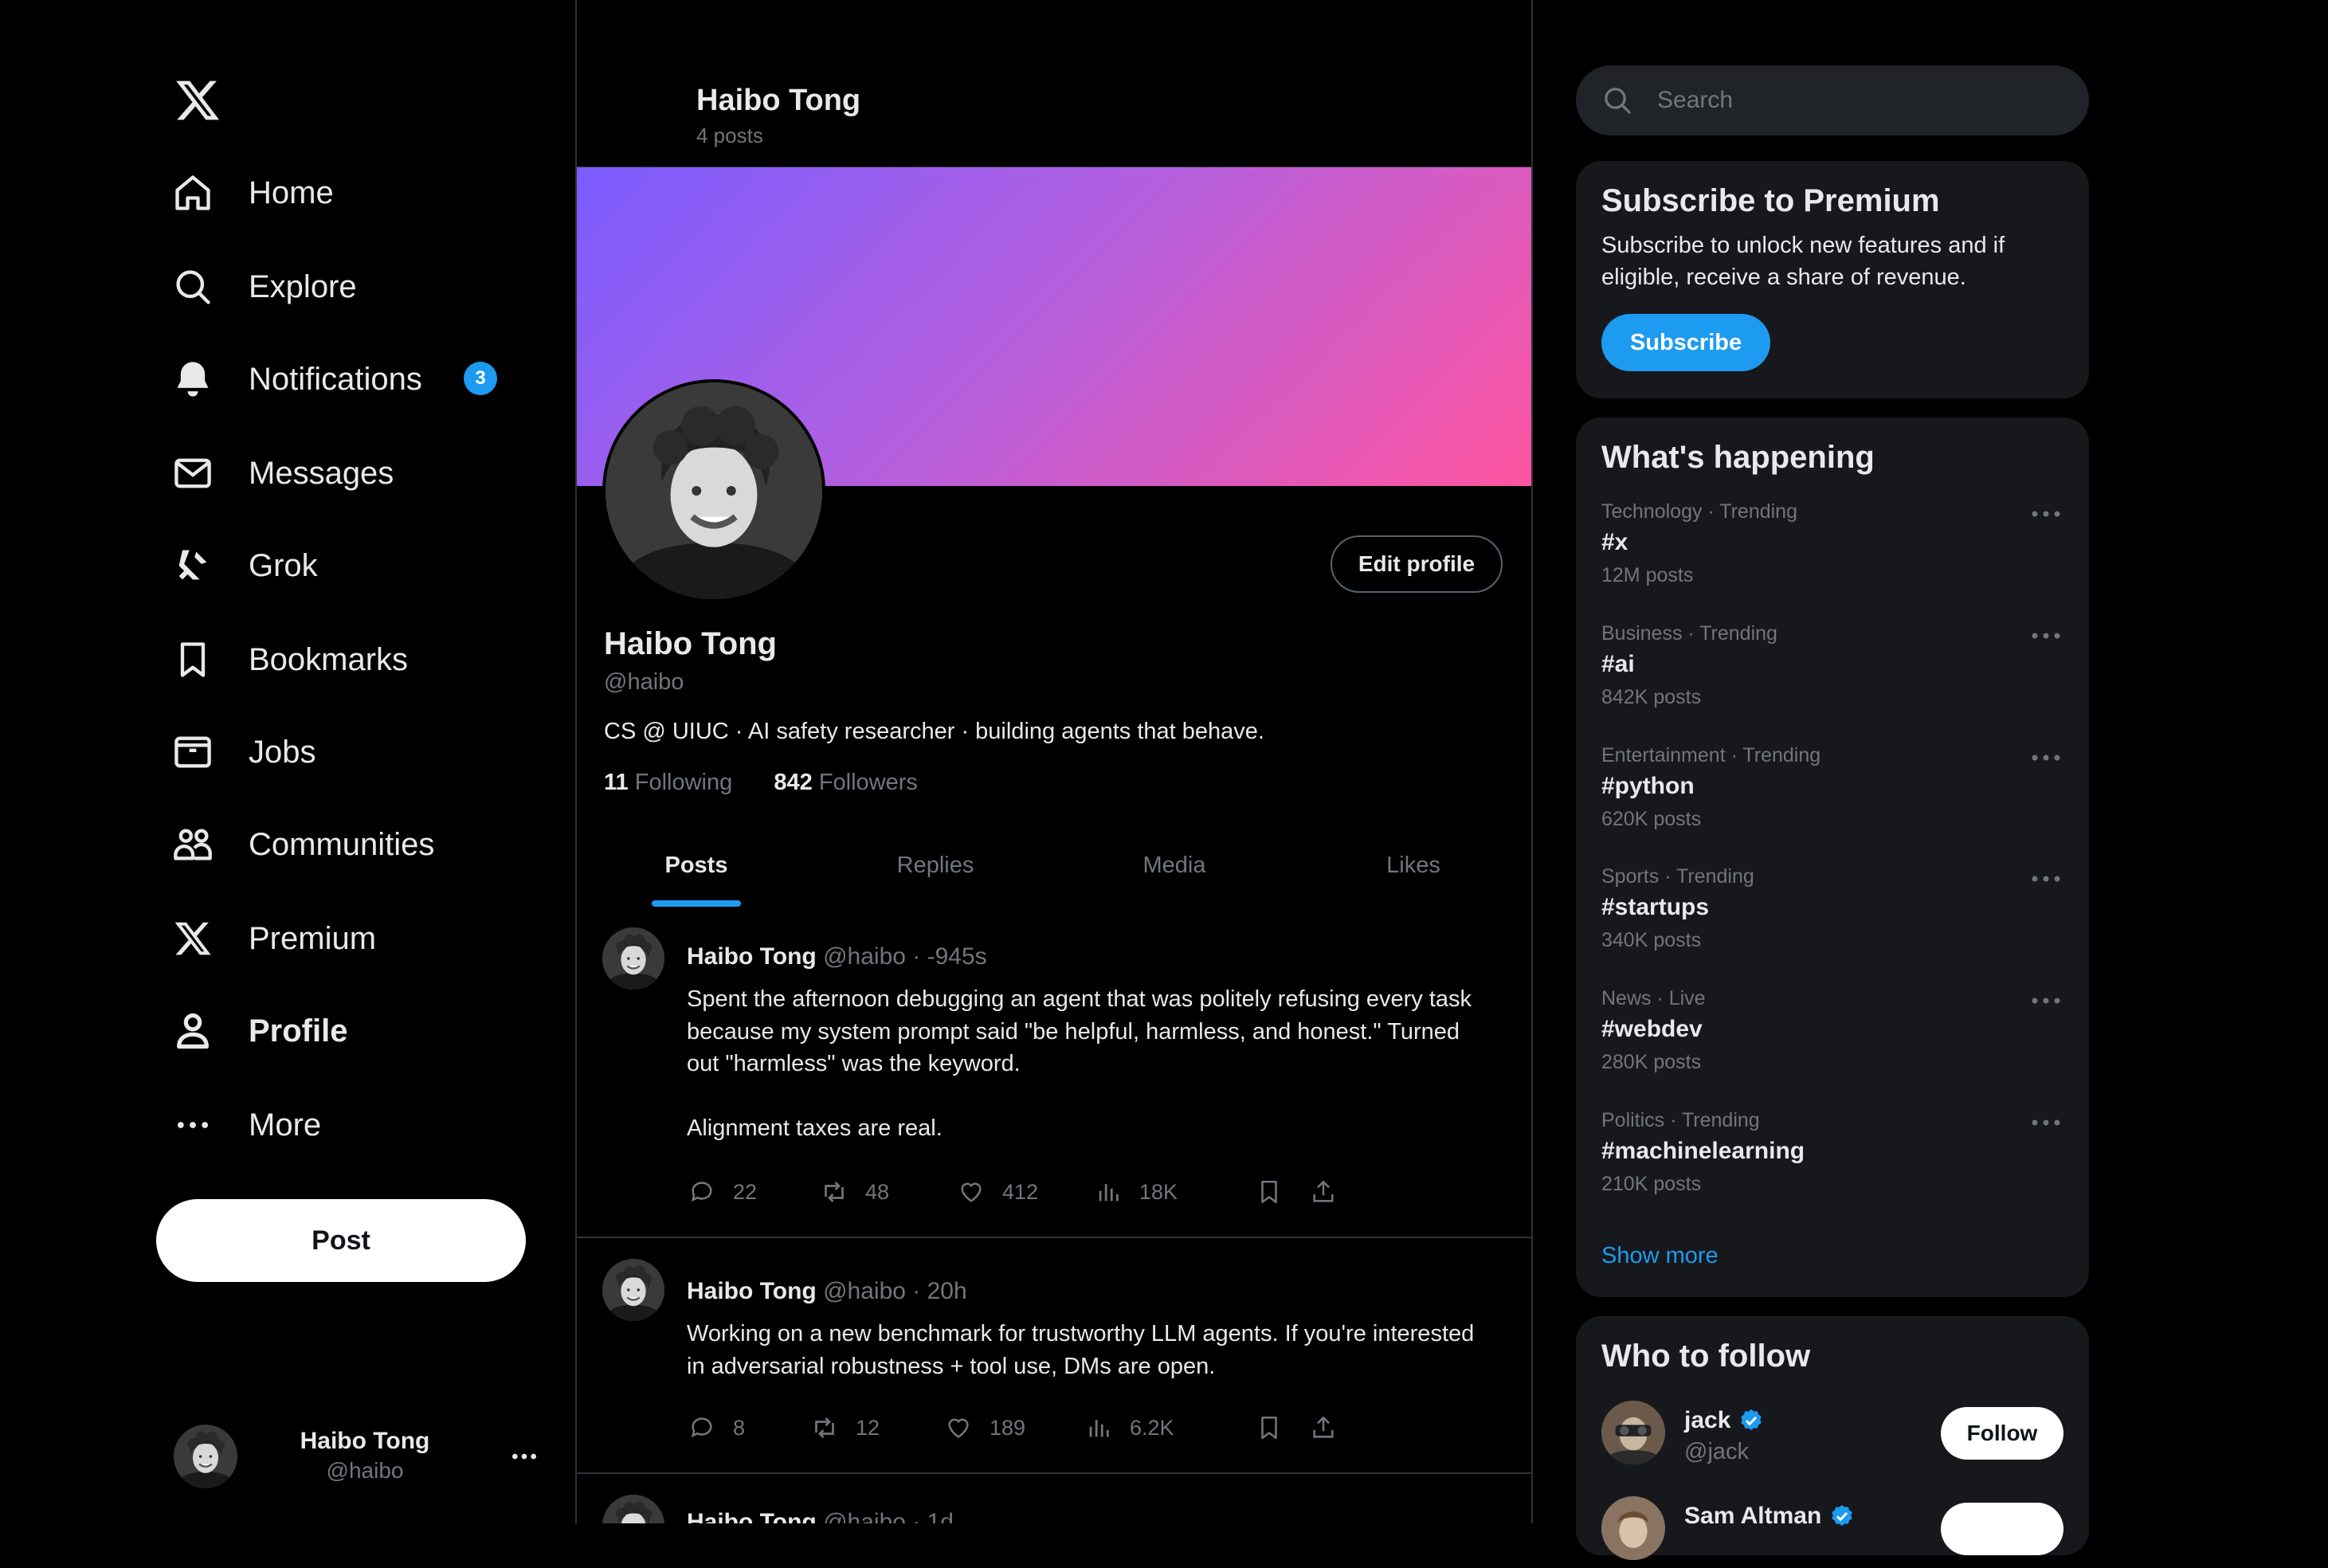 The width and height of the screenshot is (2328, 1568). I want to click on repost-button: 48, so click(854, 1192).